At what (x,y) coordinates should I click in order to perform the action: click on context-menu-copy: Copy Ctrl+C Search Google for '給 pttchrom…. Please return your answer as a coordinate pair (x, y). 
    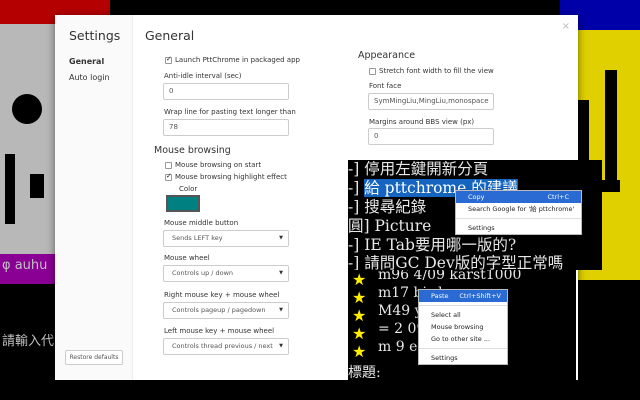
    Looking at the image, I should click on (518, 212).